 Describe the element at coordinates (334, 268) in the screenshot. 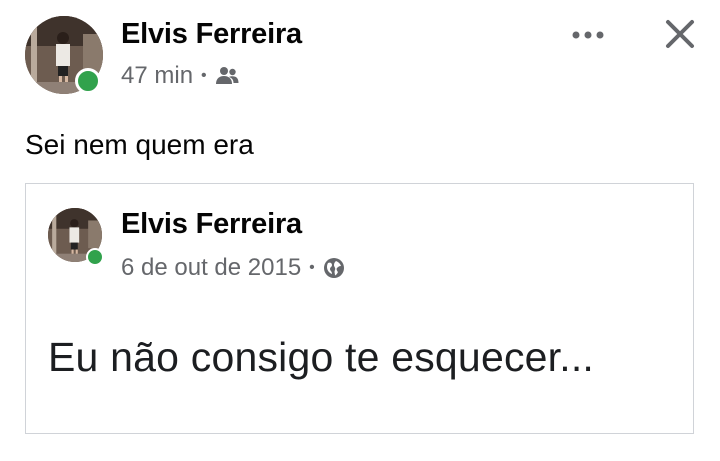

I see `globe-icon` at that location.